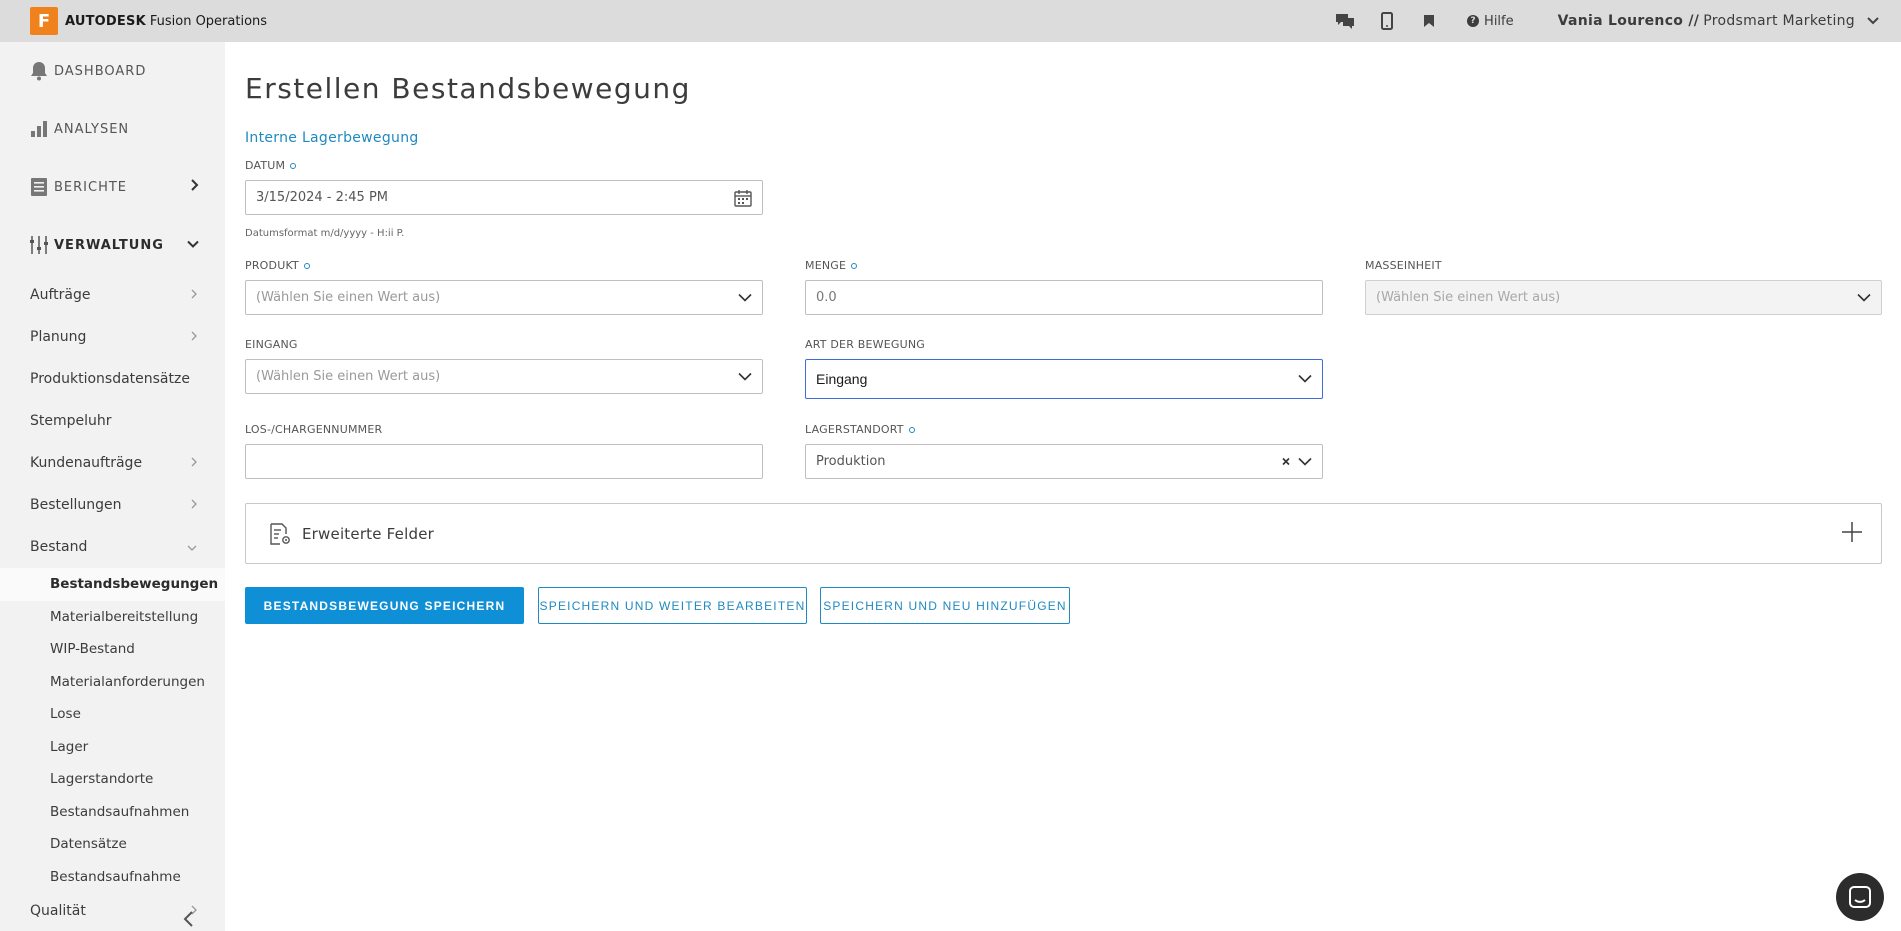 The width and height of the screenshot is (1901, 931). Describe the element at coordinates (1718, 21) in the screenshot. I see `user-menu: Vania Lourenco // Prodsmart Marketing` at that location.